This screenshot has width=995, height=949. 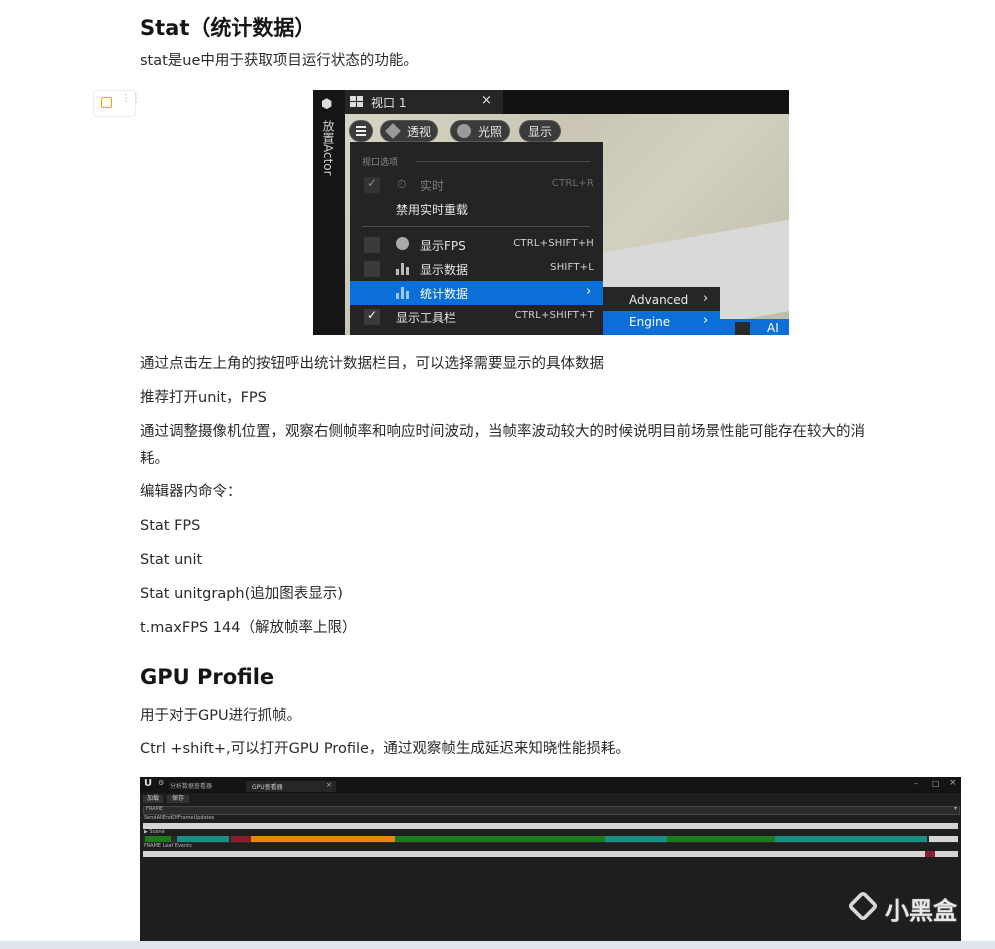 I want to click on window-close-icon: ×, so click(x=953, y=783).